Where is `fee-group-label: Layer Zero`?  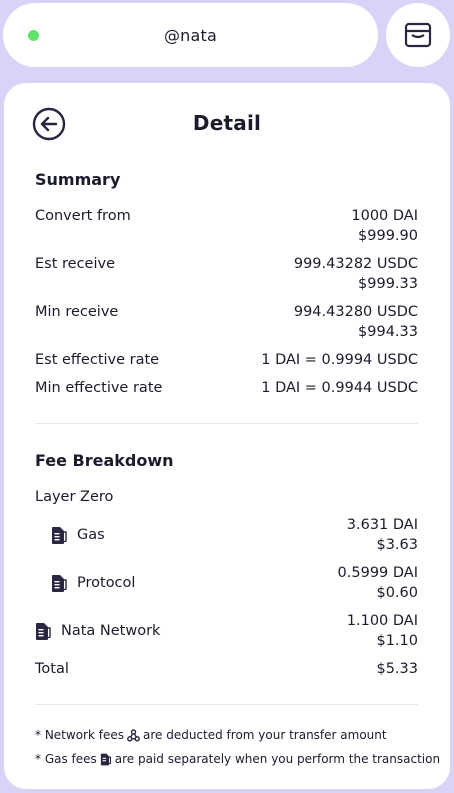 fee-group-label: Layer Zero is located at coordinates (74, 497).